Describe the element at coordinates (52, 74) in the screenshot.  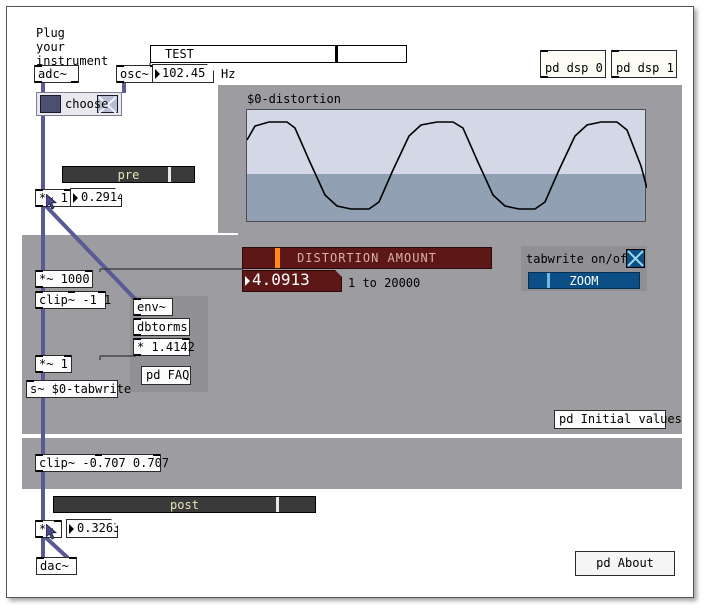
I see `object-label: adc~` at that location.